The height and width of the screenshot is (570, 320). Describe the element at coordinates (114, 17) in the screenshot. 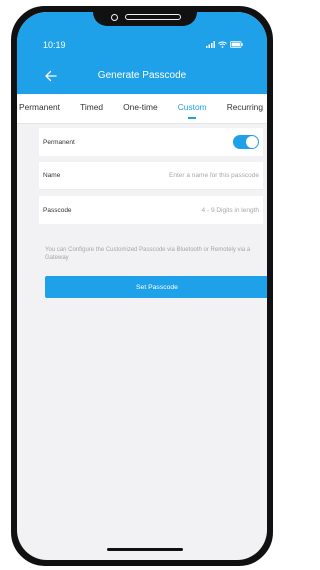

I see `camera-icon` at that location.